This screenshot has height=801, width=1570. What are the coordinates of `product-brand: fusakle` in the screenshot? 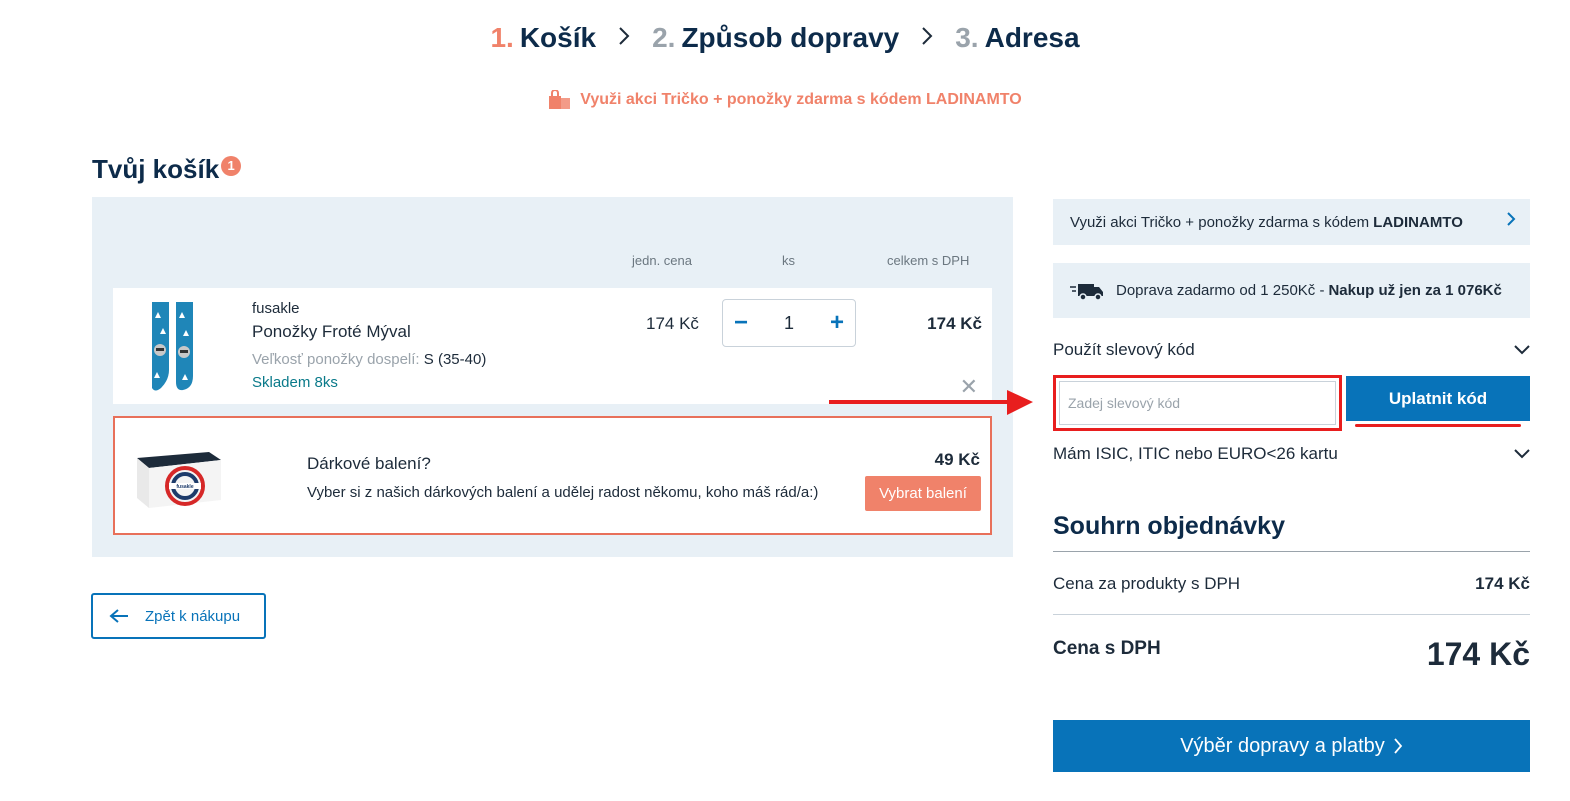 It's located at (276, 308).